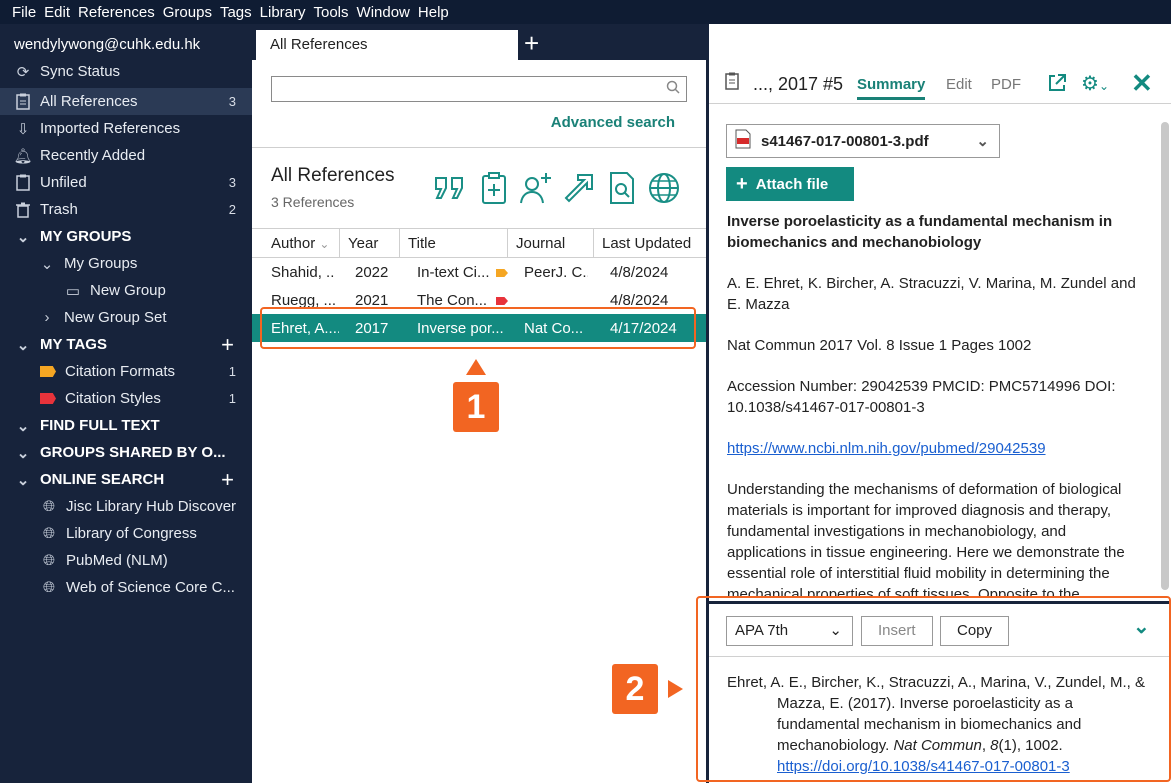 The image size is (1171, 783). I want to click on library-tab-bar: All References +, so click(479, 42).